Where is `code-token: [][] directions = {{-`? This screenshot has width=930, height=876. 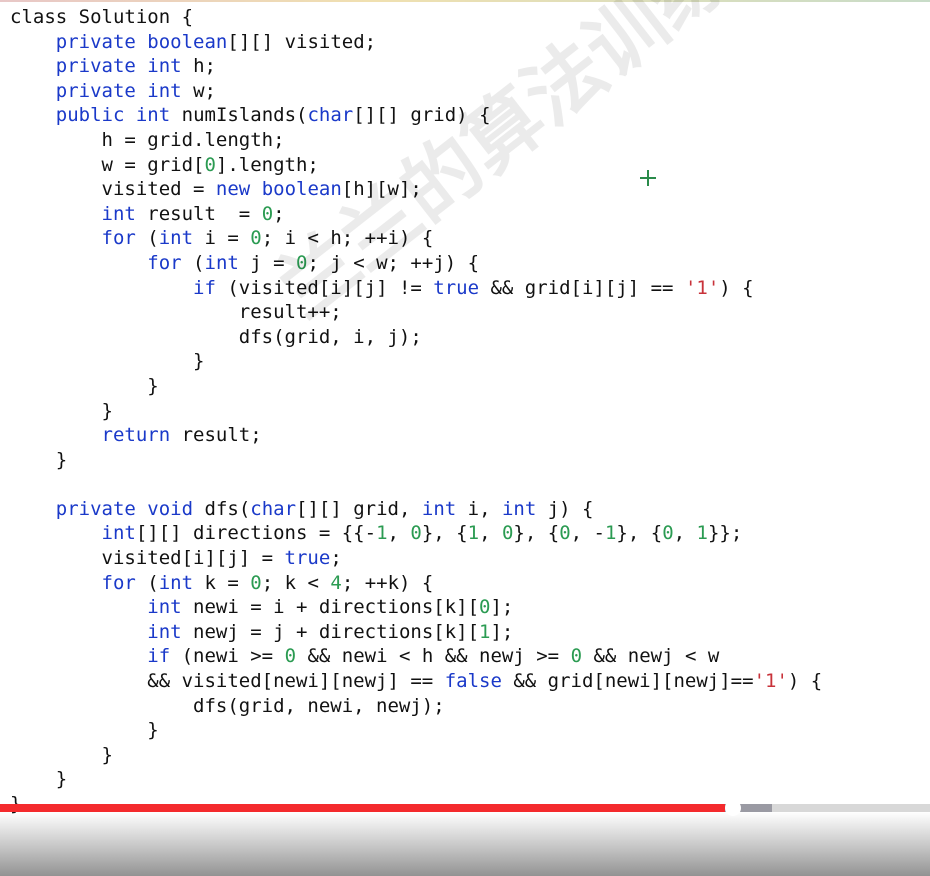
code-token: [][] directions = {{- is located at coordinates (256, 533).